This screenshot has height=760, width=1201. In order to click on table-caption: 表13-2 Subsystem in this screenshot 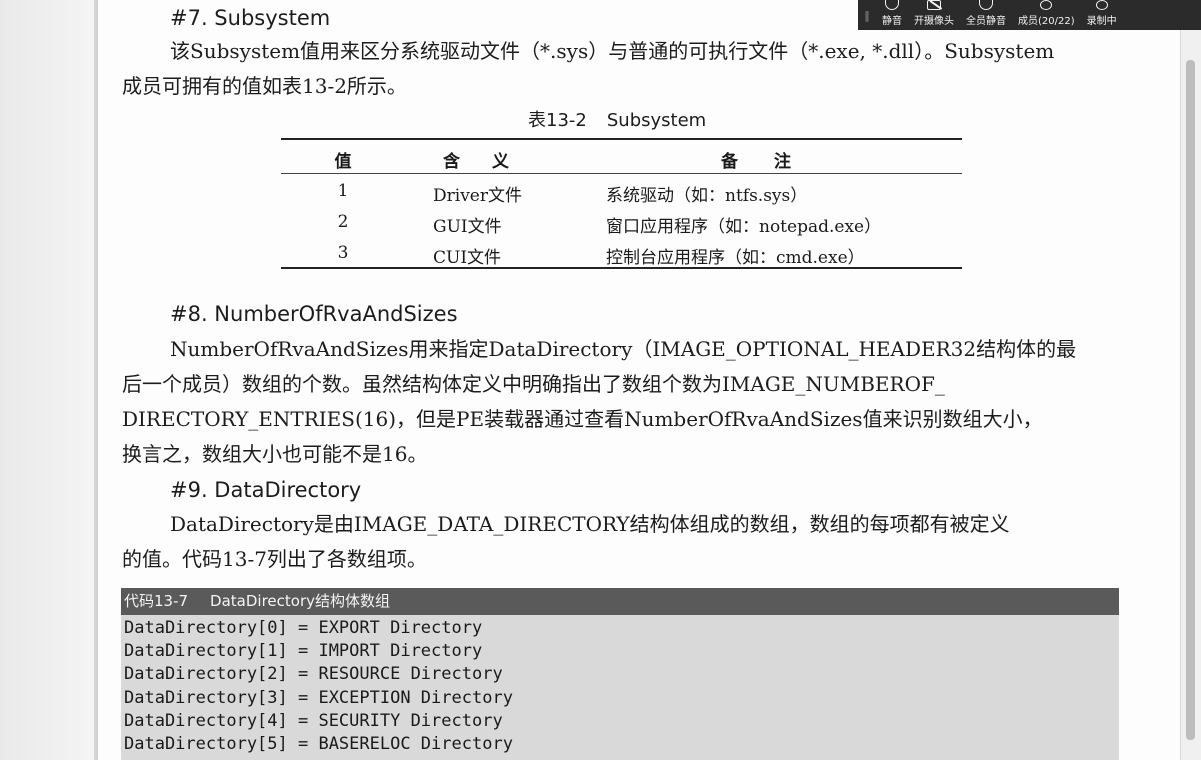, I will do `click(617, 119)`.